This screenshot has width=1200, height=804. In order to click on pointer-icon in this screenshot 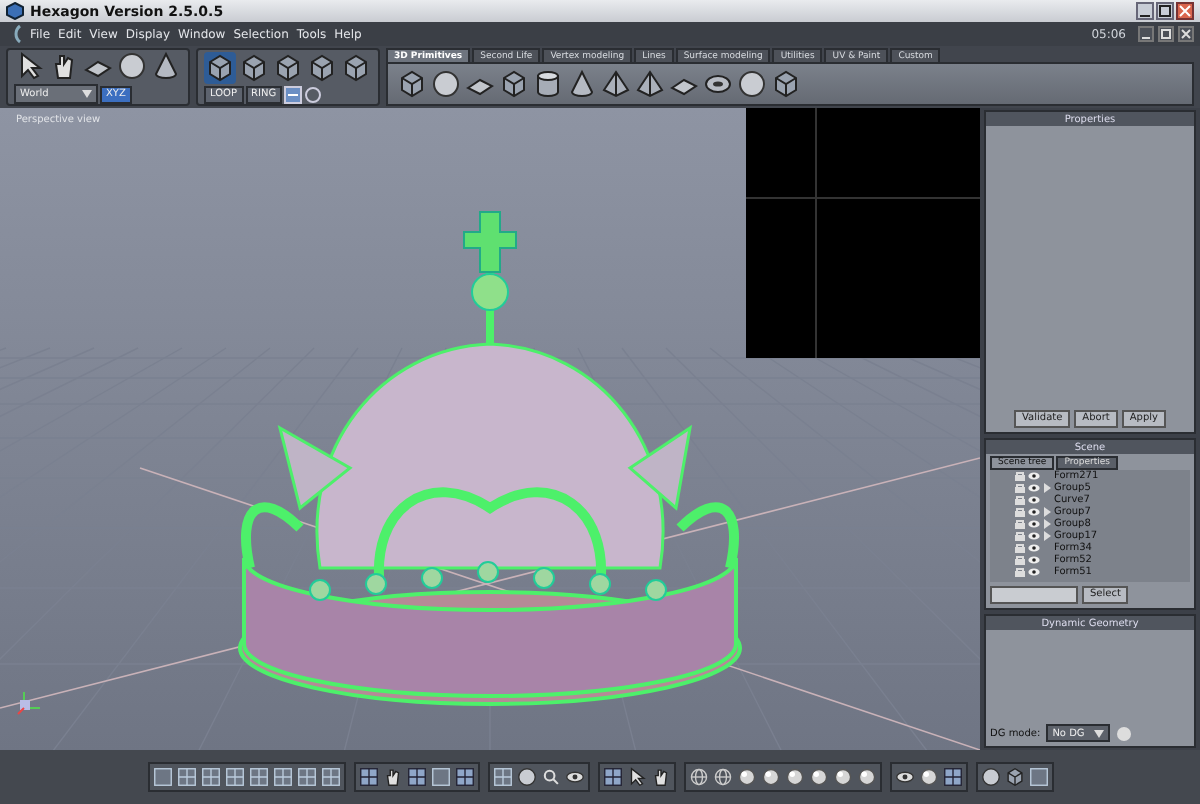, I will do `click(636, 777)`.